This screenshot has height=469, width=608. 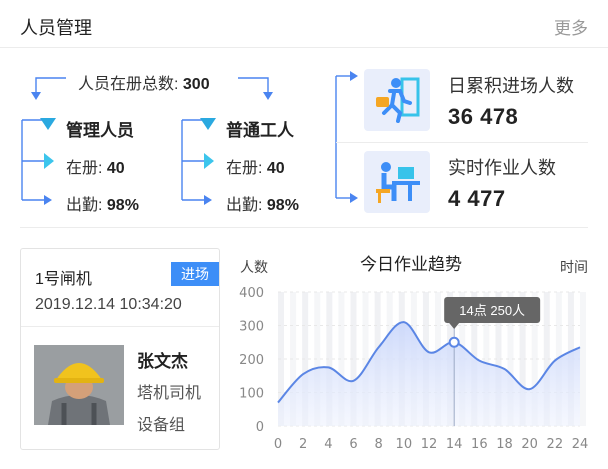 What do you see at coordinates (379, 444) in the screenshot?
I see `x-tick-label: 8` at bounding box center [379, 444].